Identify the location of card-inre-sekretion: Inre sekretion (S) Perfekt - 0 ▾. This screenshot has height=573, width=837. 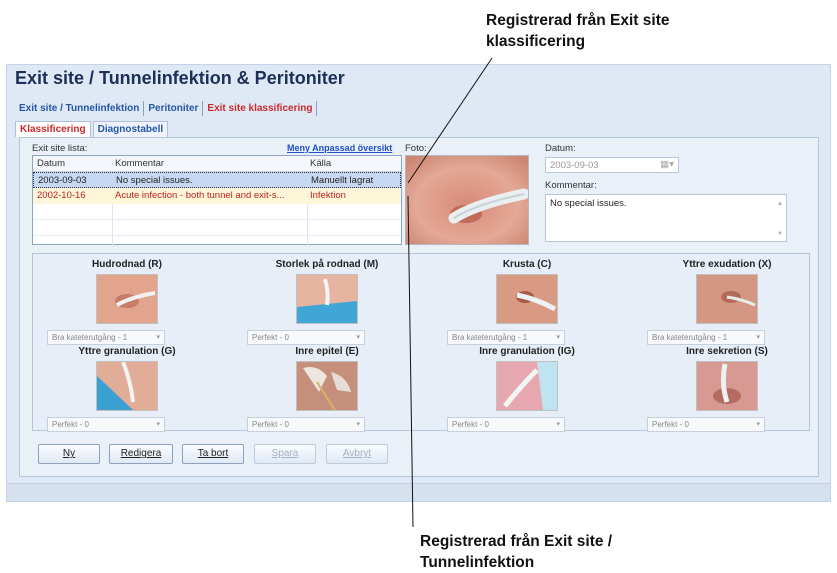
(727, 389).